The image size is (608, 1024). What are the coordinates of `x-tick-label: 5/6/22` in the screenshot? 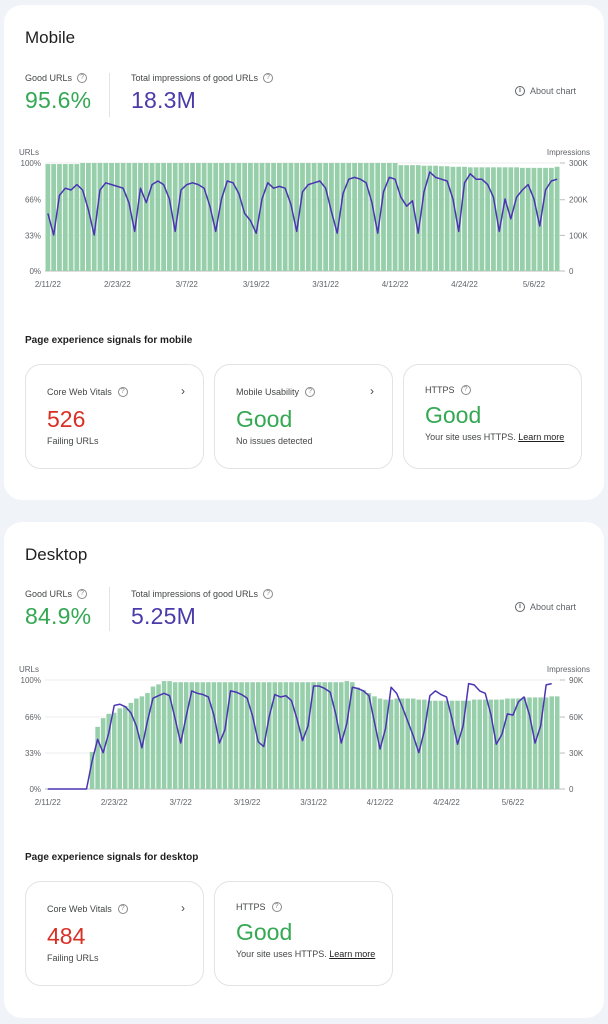 It's located at (513, 802).